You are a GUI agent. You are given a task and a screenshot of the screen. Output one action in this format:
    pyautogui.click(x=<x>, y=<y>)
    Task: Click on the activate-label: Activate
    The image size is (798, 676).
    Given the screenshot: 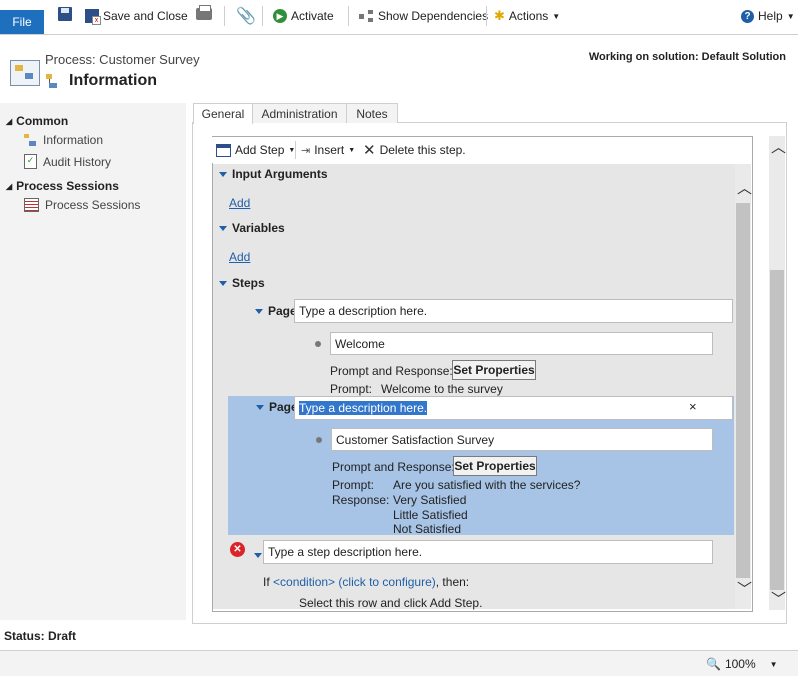 What is the action you would take?
    pyautogui.click(x=312, y=16)
    